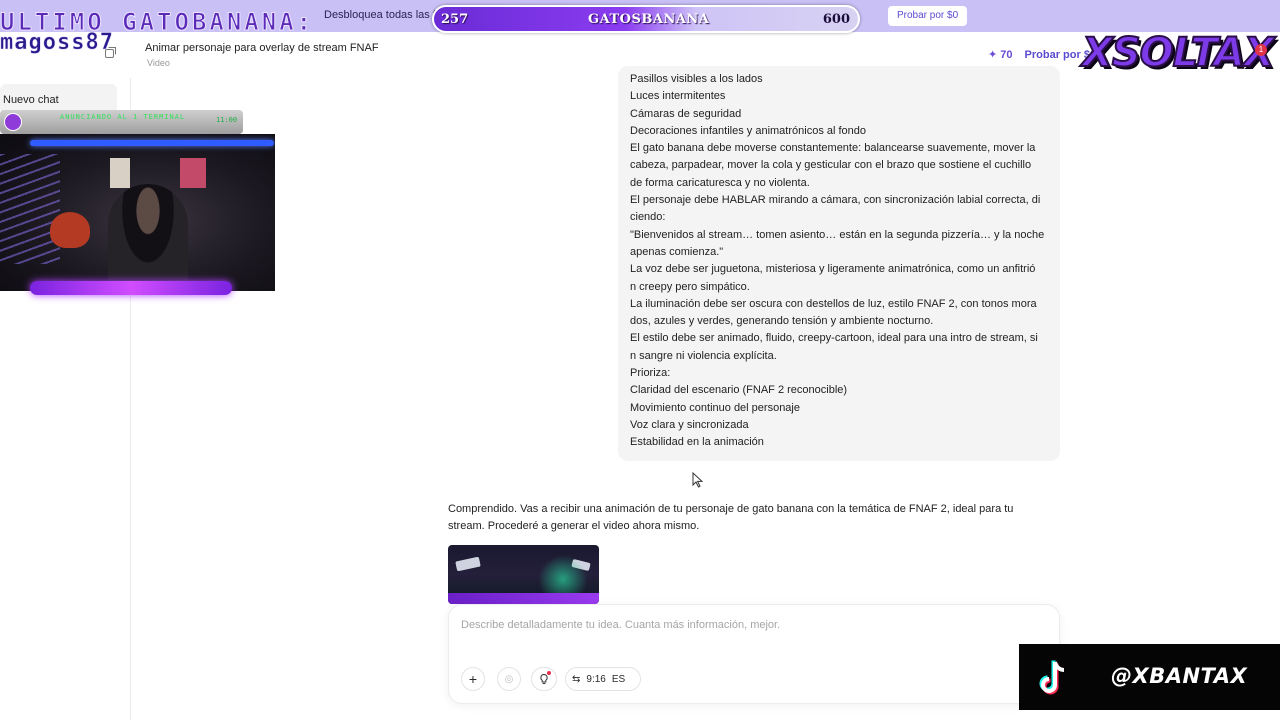 This screenshot has height=720, width=1280. I want to click on circle-icon: ◎, so click(509, 679).